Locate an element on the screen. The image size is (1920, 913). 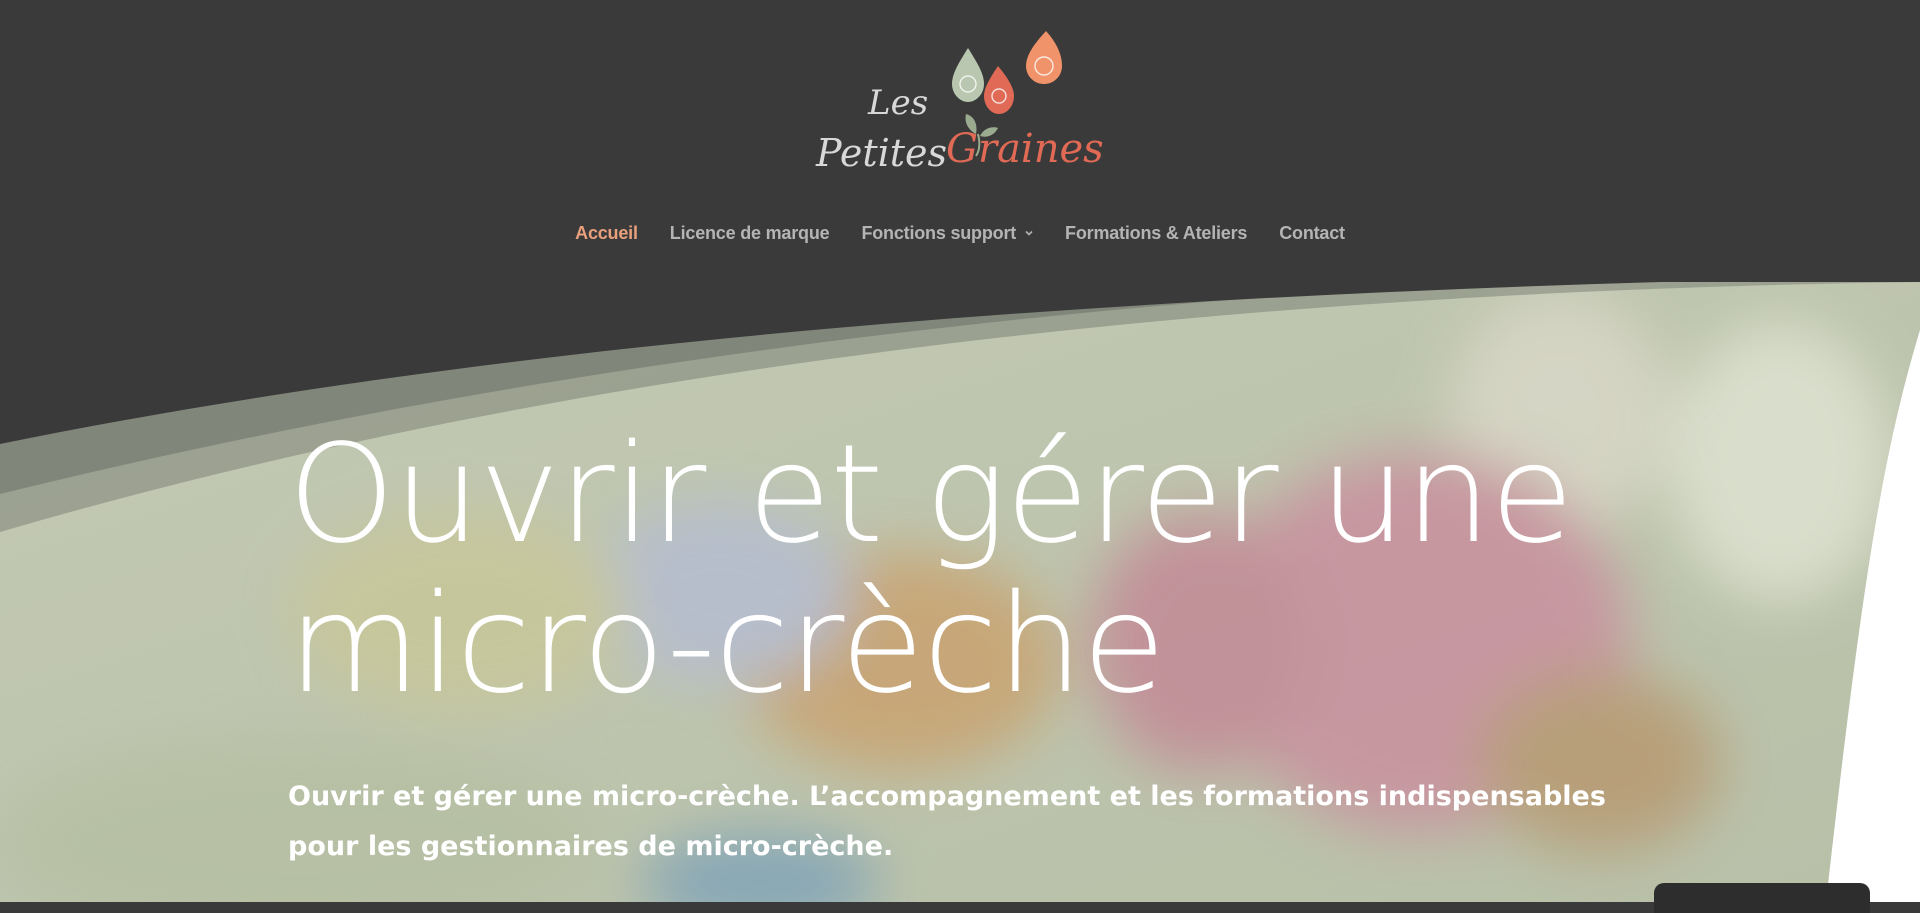
chevron-down-icon is located at coordinates (1029, 233).